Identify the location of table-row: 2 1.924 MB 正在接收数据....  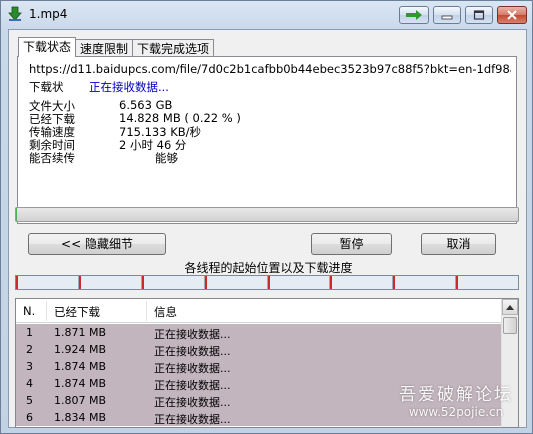
(258, 349).